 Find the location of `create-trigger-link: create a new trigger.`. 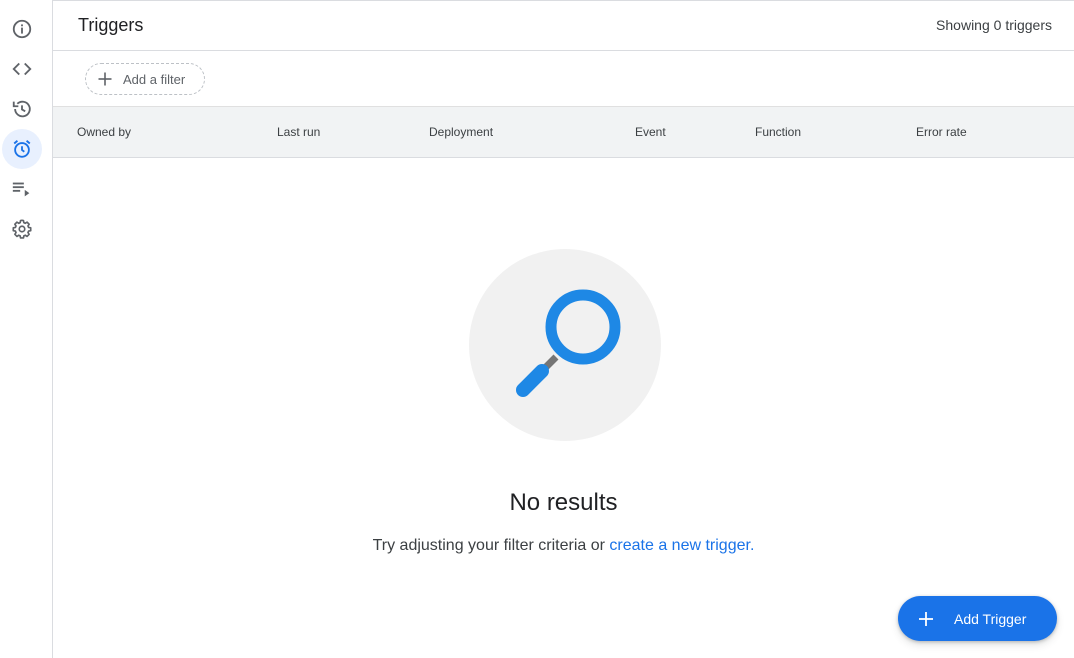

create-trigger-link: create a new trigger. is located at coordinates (681, 545).